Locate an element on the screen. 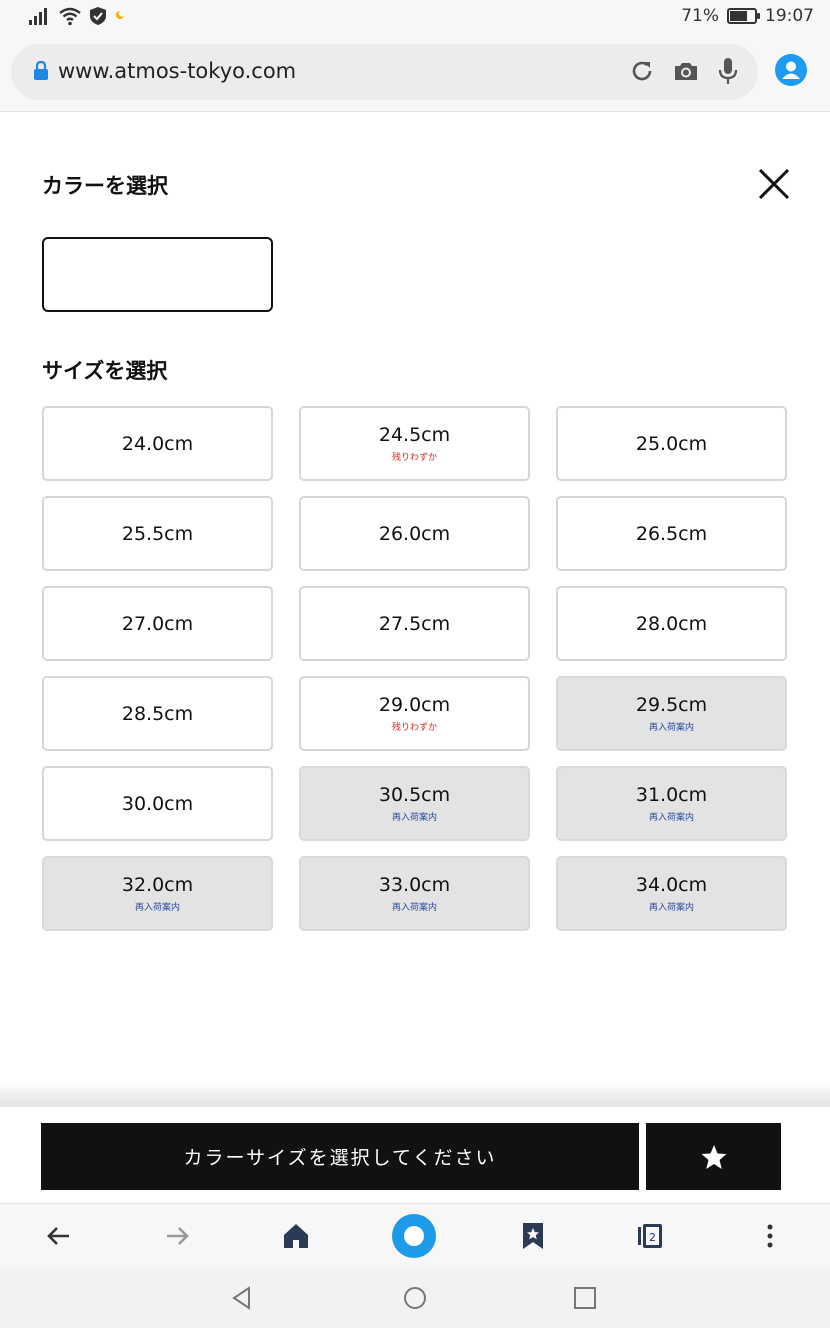  size-option: 28.0cm is located at coordinates (671, 623).